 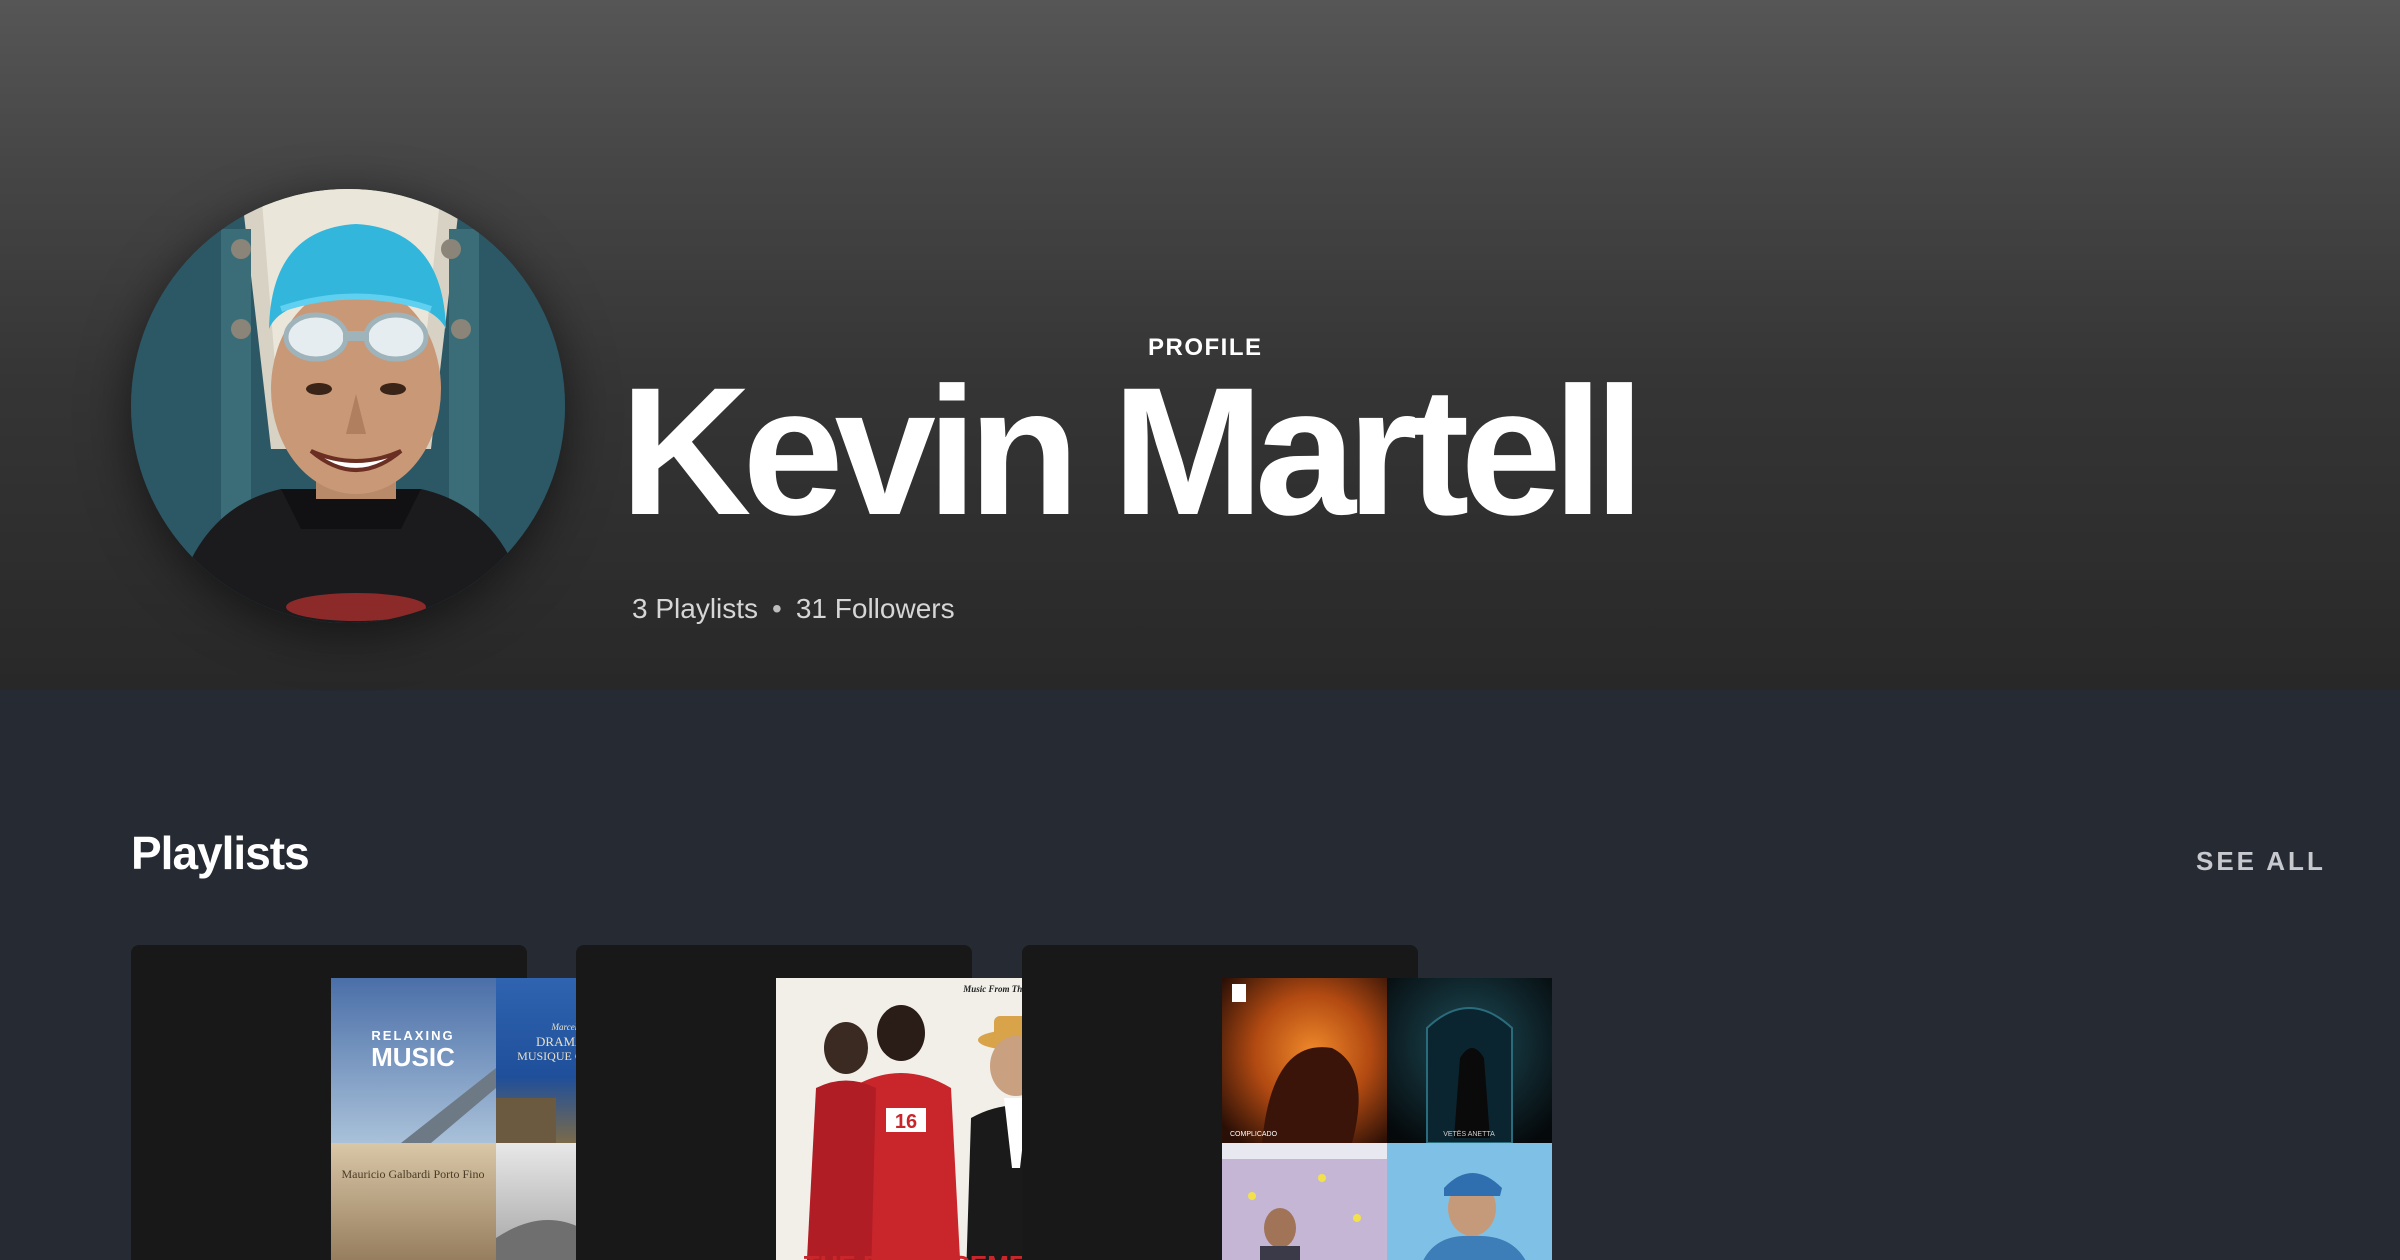 I want to click on profile-stats: 3 Playlists • 31 Followers, so click(x=793, y=609).